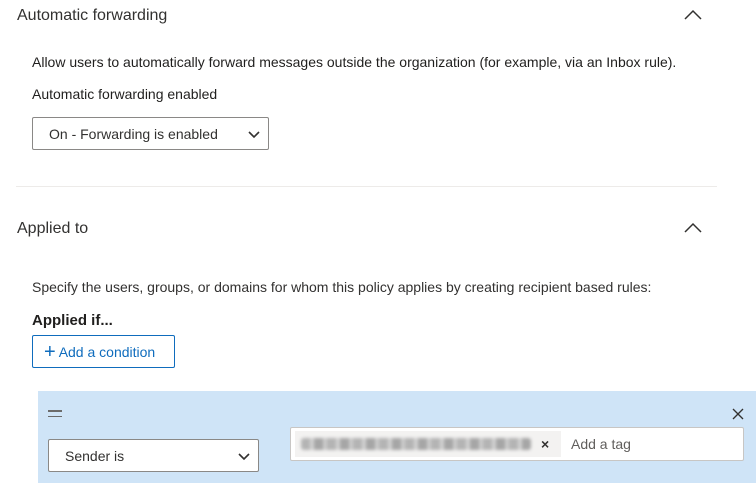 The width and height of the screenshot is (756, 483). I want to click on remove-tag-close-icon: ×, so click(545, 444).